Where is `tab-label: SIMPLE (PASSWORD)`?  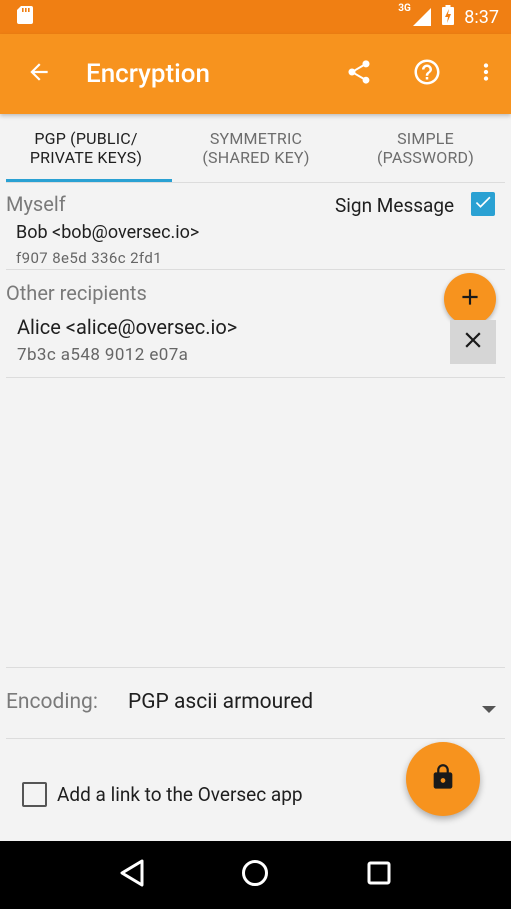 tab-label: SIMPLE (PASSWORD) is located at coordinates (425, 148).